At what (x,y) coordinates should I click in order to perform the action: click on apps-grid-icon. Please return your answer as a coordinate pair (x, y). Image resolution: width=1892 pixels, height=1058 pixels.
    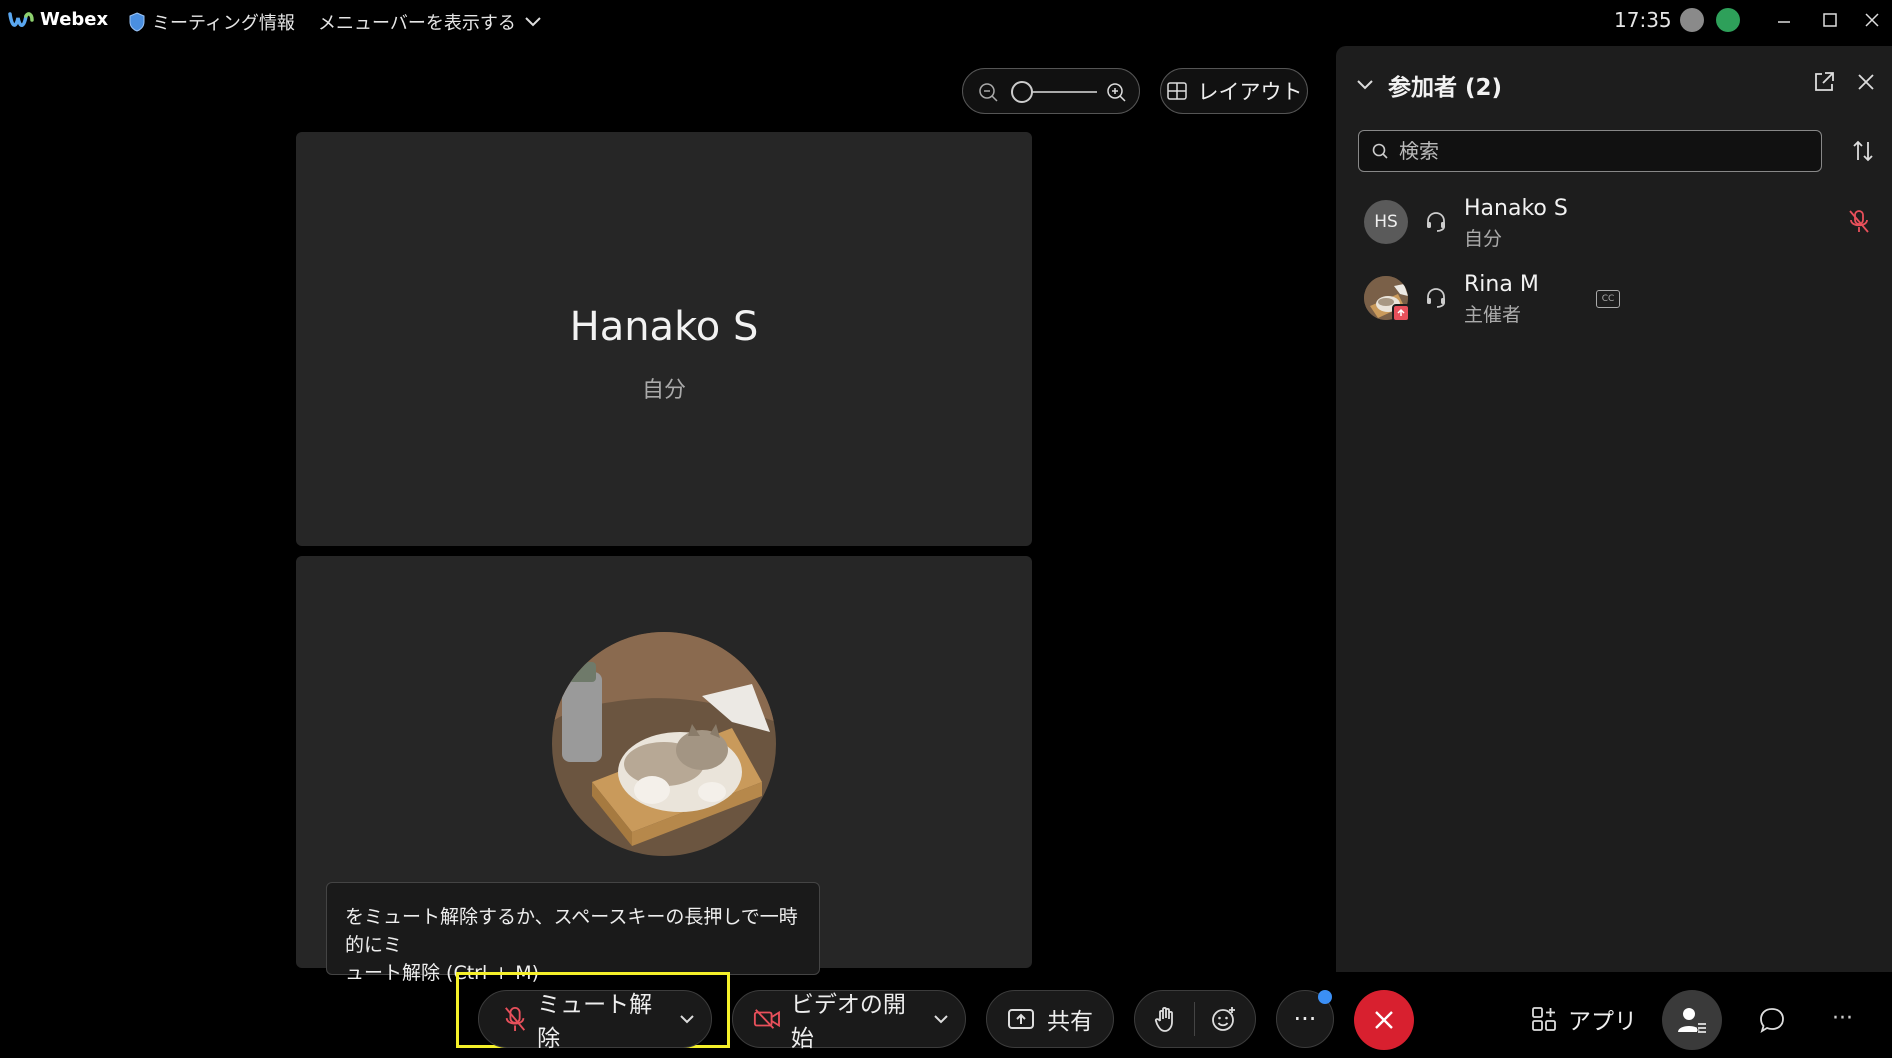
    Looking at the image, I should click on (1544, 1019).